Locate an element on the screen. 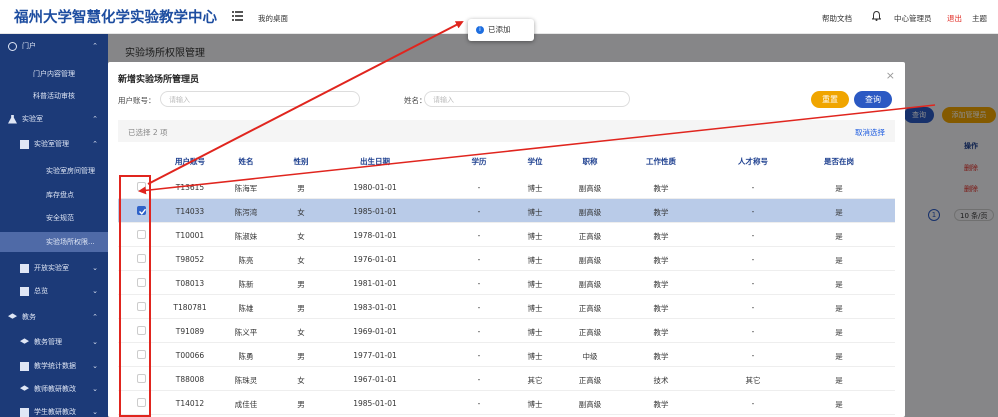 This screenshot has width=998, height=417. user-name: 中心管理员 is located at coordinates (913, 18).